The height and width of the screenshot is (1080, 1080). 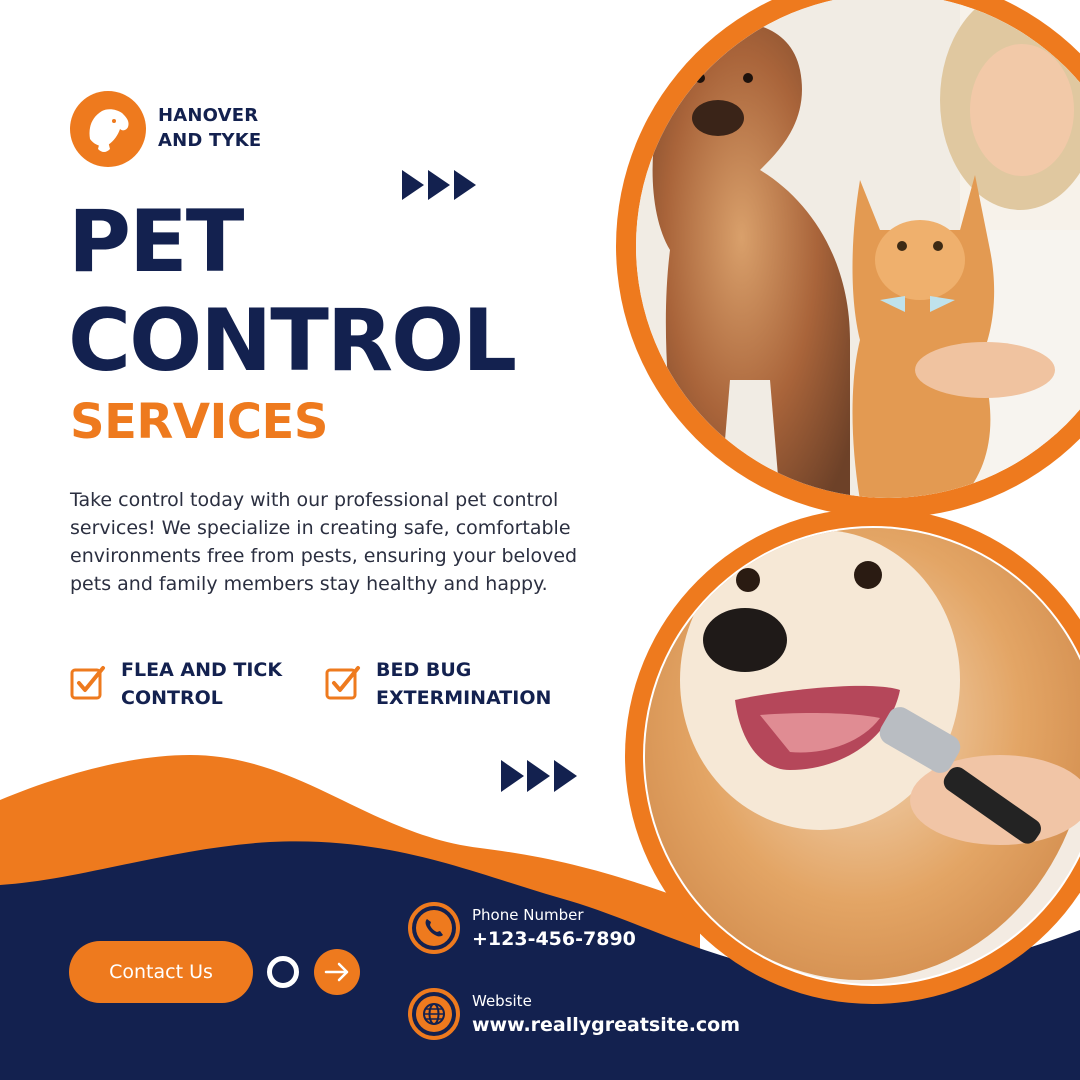 What do you see at coordinates (502, 1001) in the screenshot?
I see `website-label: Website` at bounding box center [502, 1001].